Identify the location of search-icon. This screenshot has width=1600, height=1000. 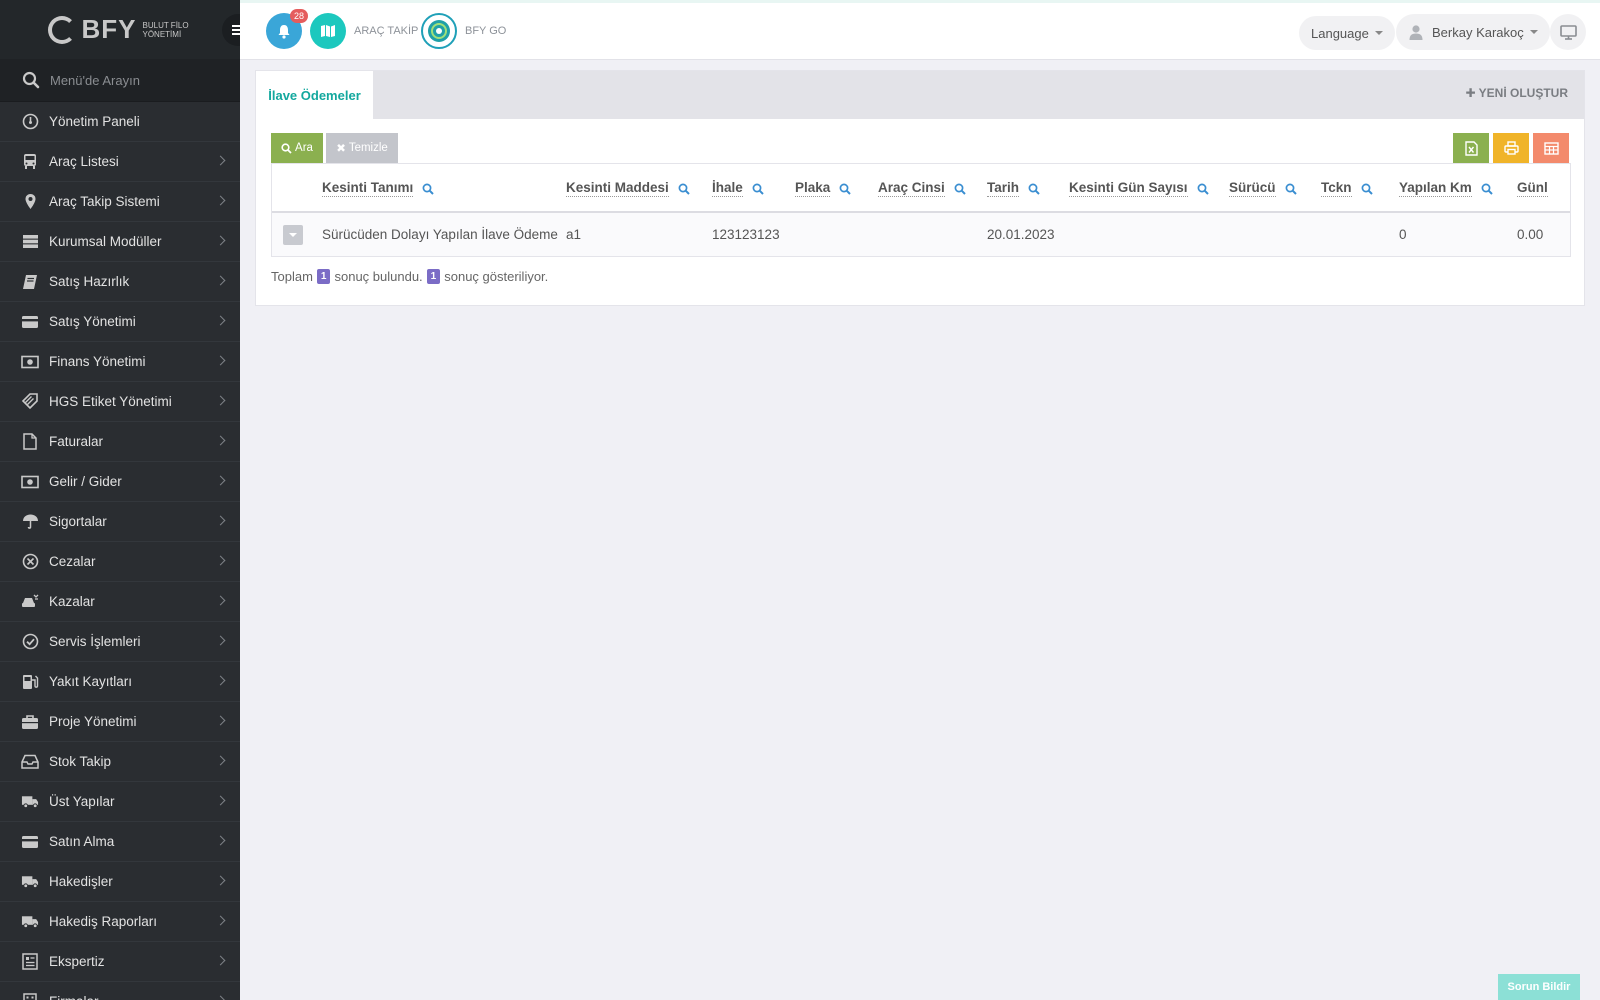
(286, 148).